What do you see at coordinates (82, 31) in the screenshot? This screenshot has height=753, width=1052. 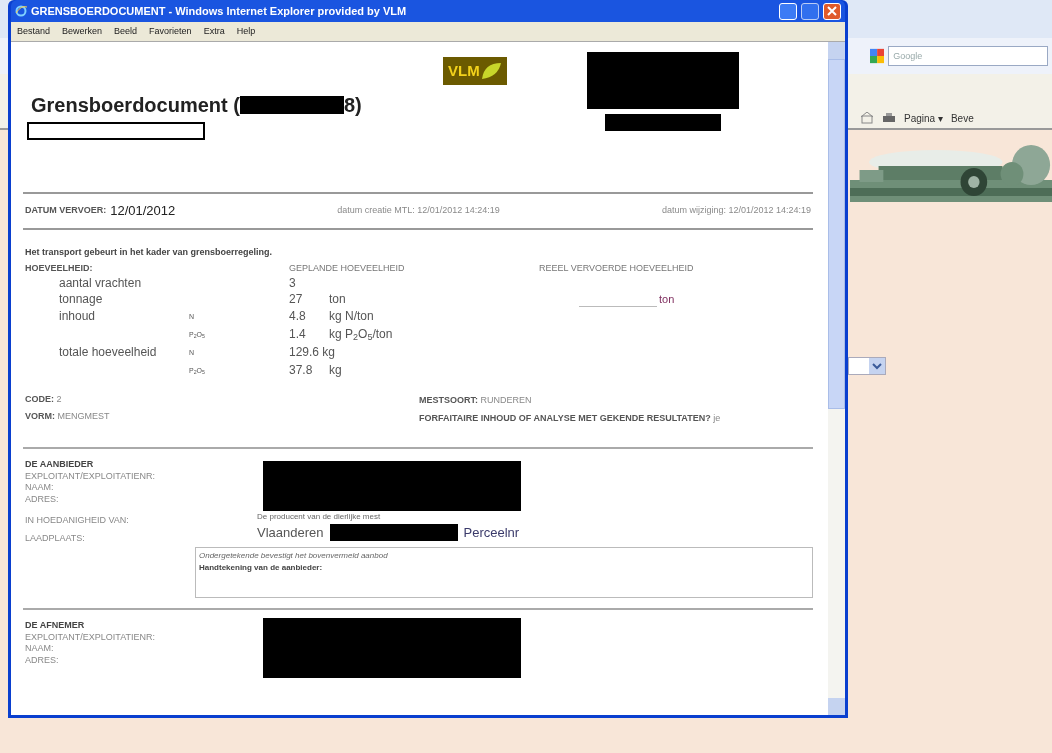 I see `menu-item: Bewerken` at bounding box center [82, 31].